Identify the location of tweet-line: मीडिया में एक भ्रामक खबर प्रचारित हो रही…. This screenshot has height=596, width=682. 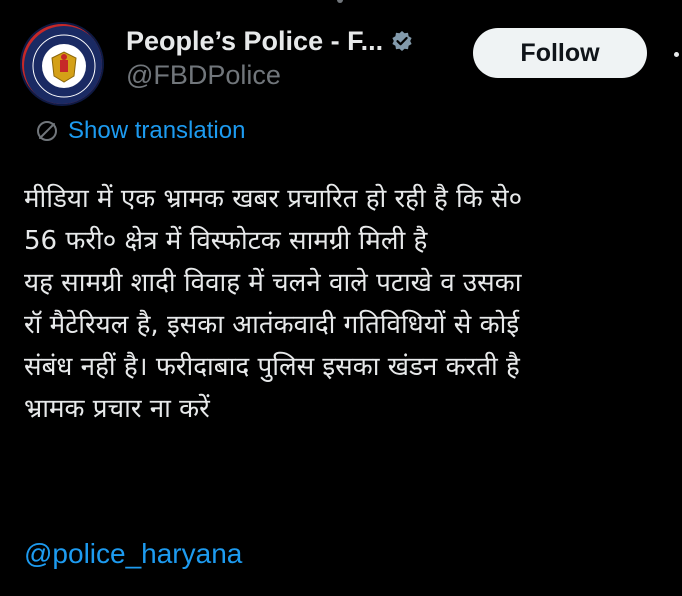
(273, 199).